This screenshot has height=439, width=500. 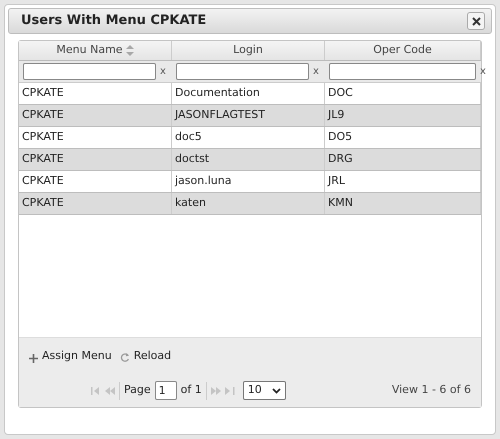 What do you see at coordinates (340, 159) in the screenshot?
I see `table-cell-text: DRG` at bounding box center [340, 159].